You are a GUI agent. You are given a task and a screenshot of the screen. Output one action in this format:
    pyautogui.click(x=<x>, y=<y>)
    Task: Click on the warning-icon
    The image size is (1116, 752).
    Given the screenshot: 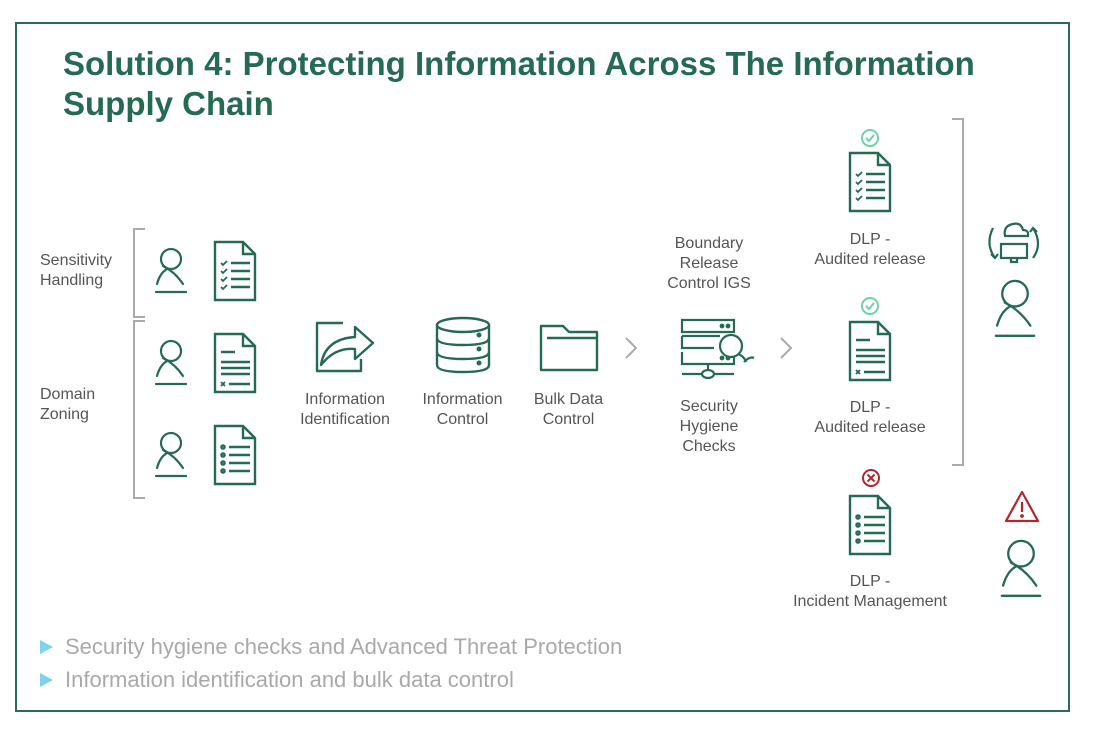 What is the action you would take?
    pyautogui.click(x=1022, y=507)
    